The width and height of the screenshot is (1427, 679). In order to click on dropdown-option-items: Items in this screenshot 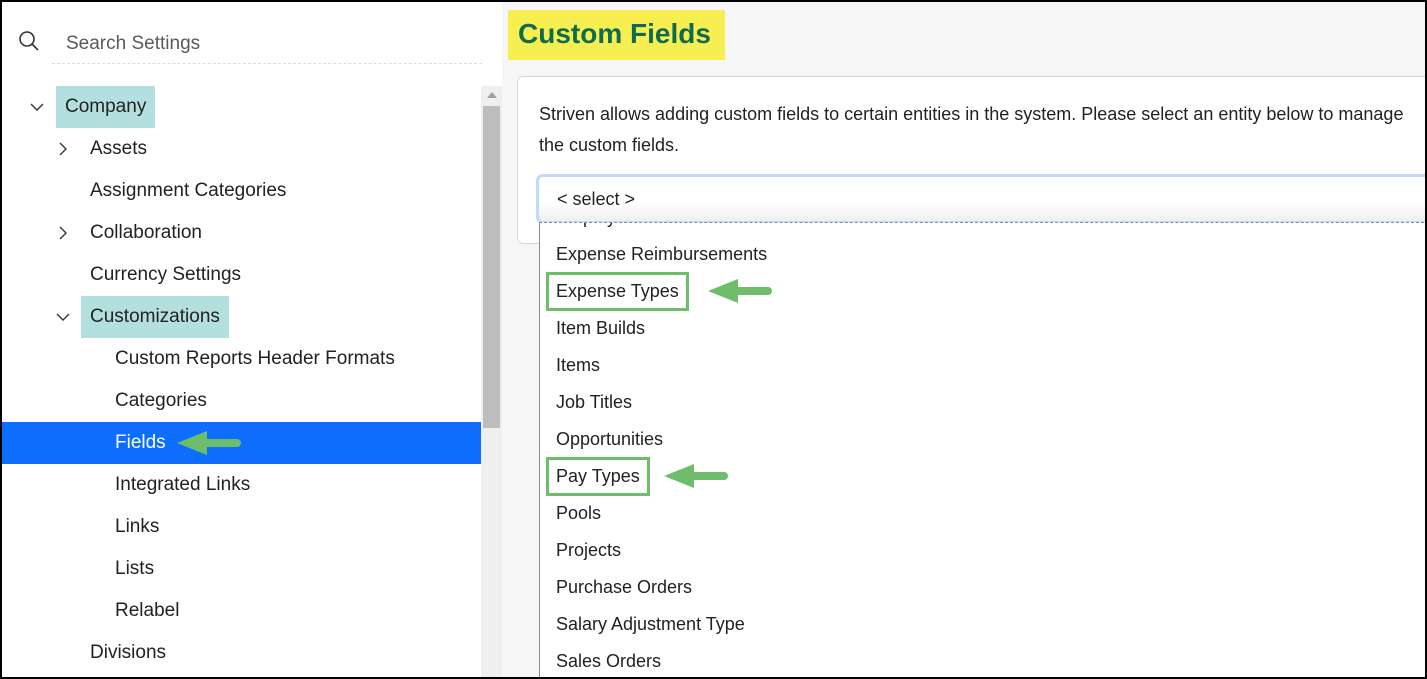, I will do `click(982, 365)`.